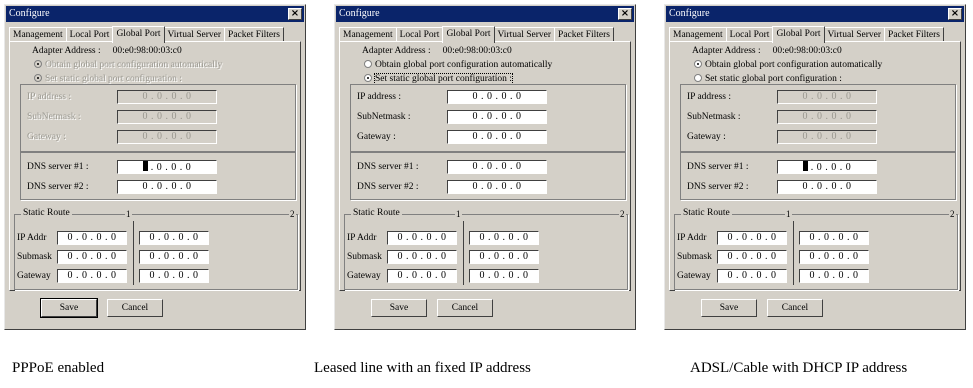  I want to click on caption-leased-line: Leased line with an fixed IP address, so click(422, 368).